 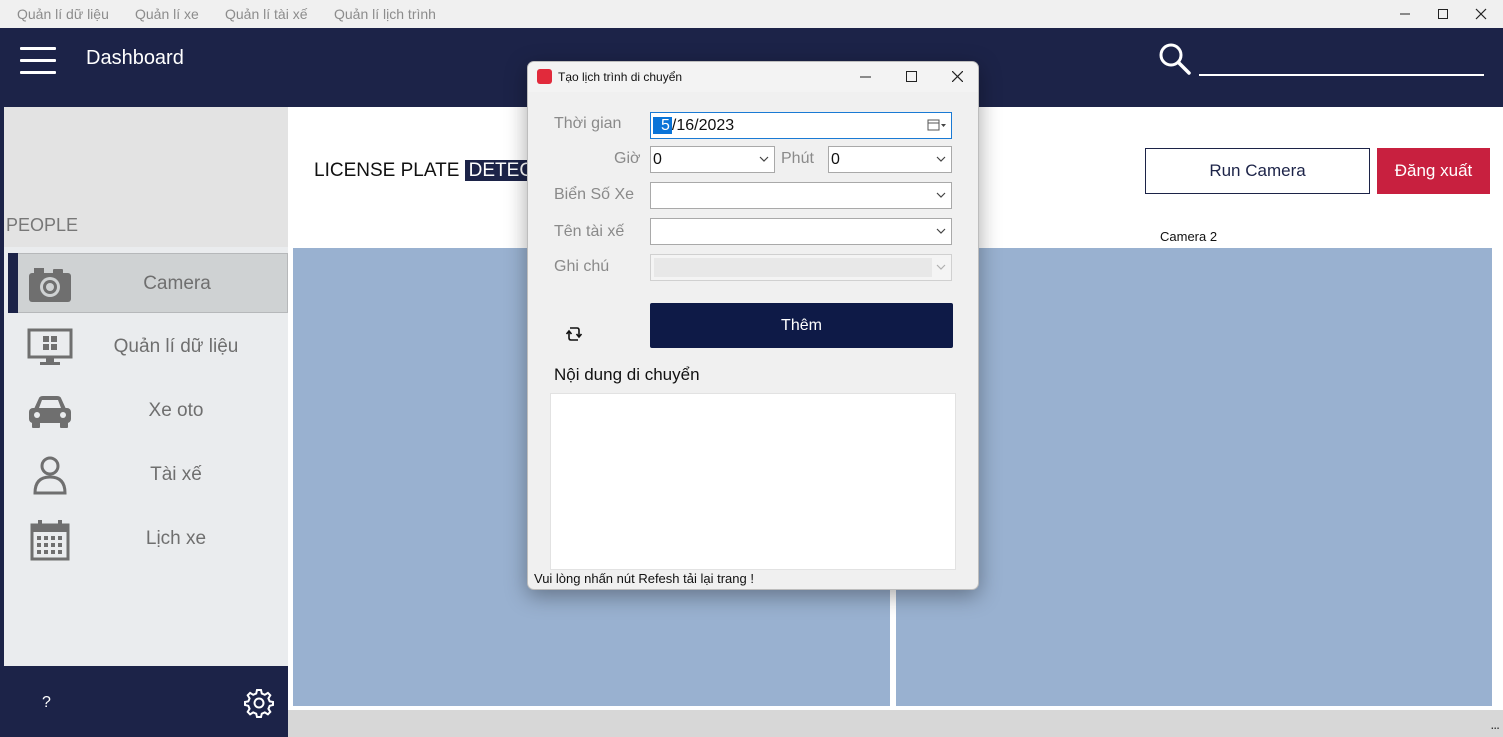 I want to click on hour-select: 0, so click(x=712, y=159).